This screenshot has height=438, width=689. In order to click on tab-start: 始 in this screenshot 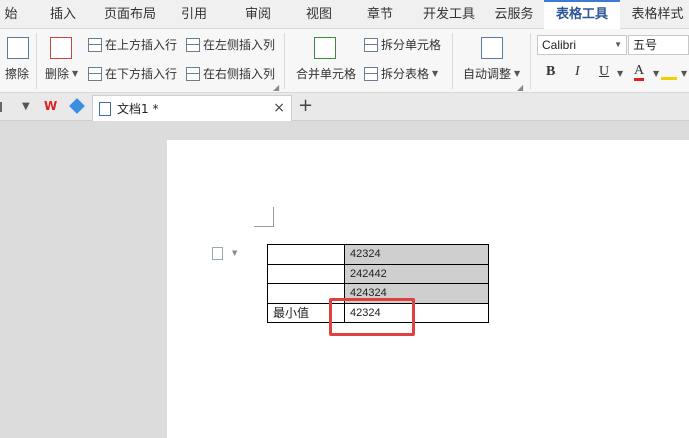, I will do `click(11, 14)`.